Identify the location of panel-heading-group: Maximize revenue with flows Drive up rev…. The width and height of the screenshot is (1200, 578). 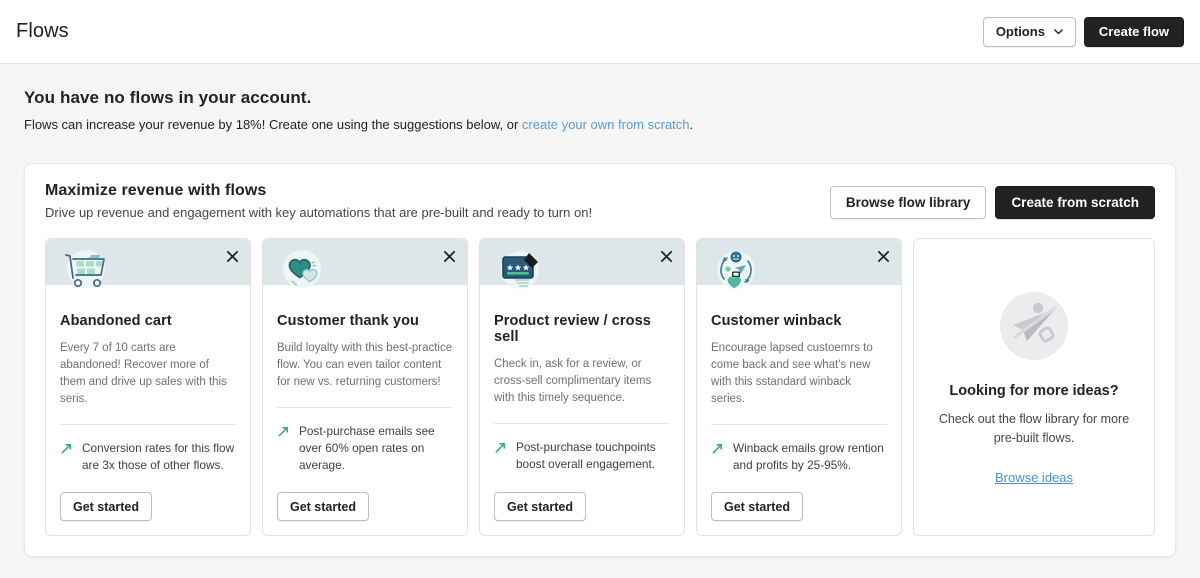
(318, 201).